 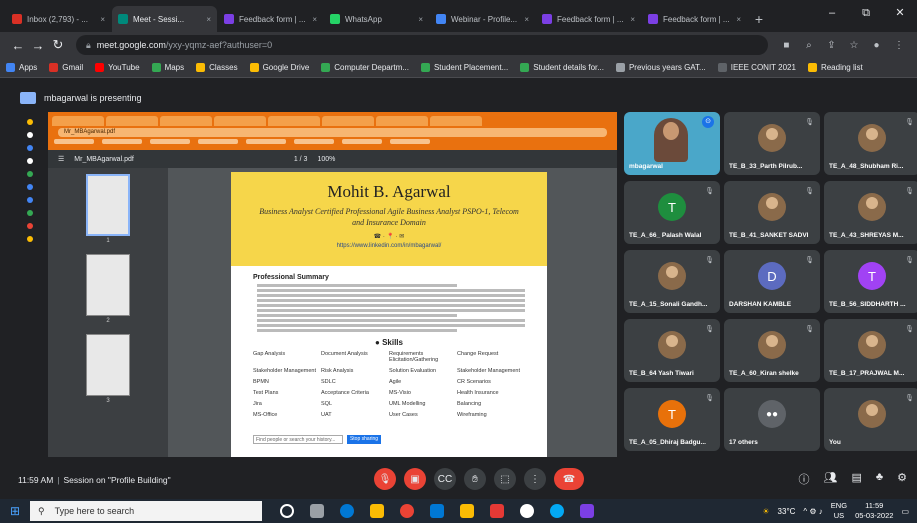 What do you see at coordinates (772, 212) in the screenshot?
I see `participant-tile: 🎙︎ TE_B_41_SANKET SADVI` at bounding box center [772, 212].